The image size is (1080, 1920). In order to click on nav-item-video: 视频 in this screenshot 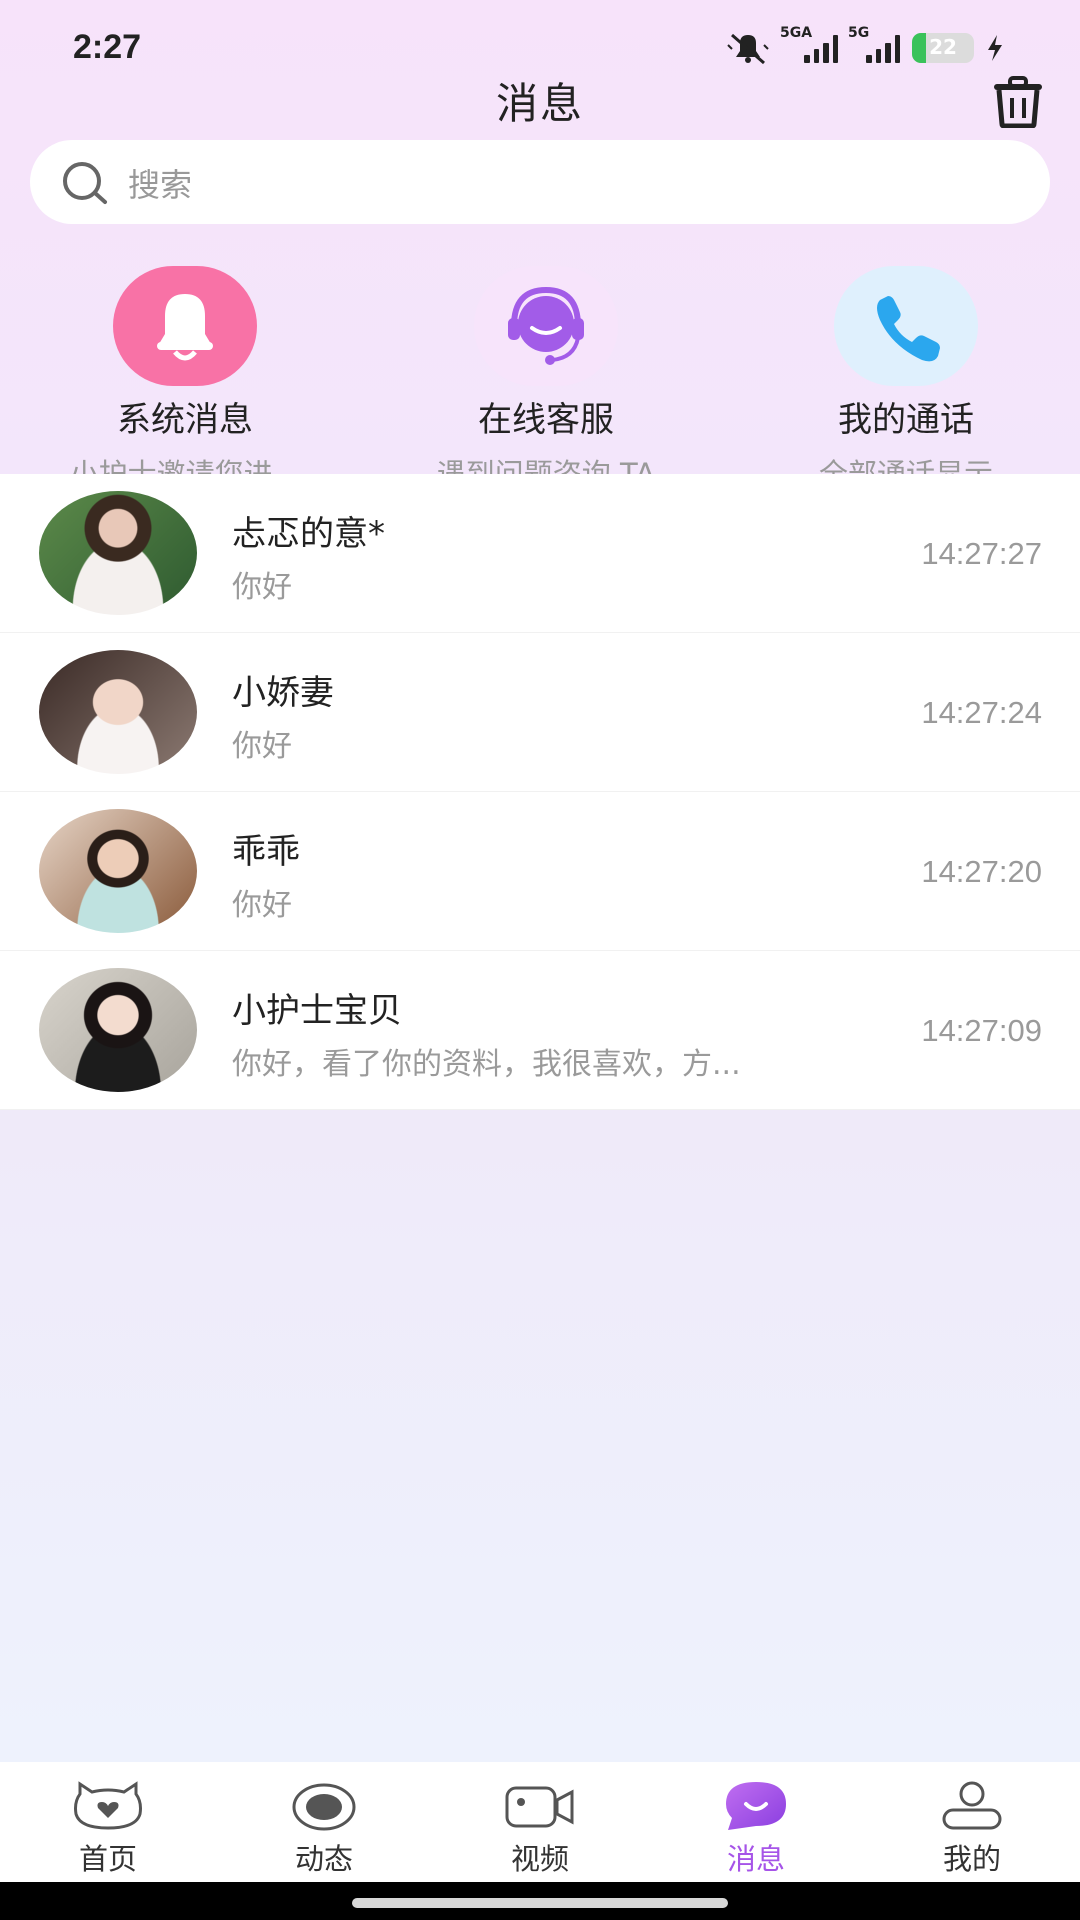, I will do `click(540, 1829)`.